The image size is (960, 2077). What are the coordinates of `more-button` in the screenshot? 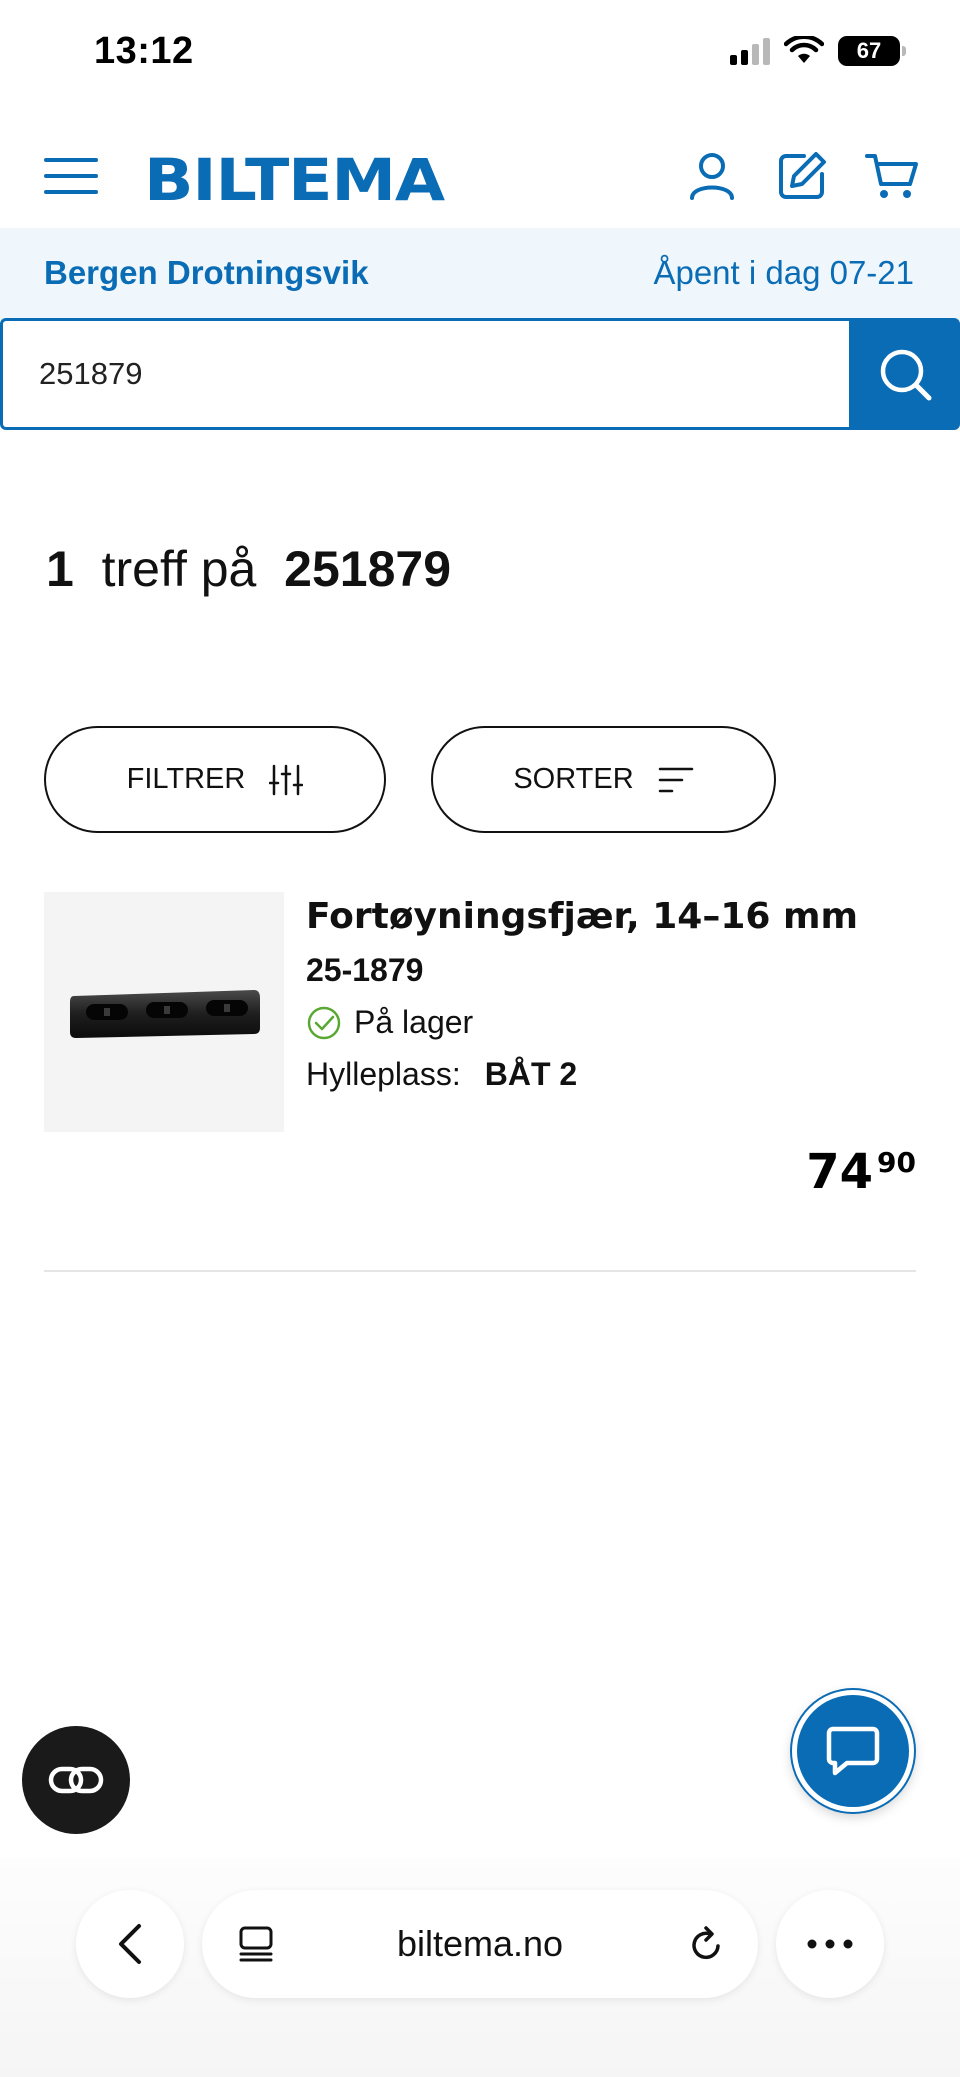 It's located at (830, 1944).